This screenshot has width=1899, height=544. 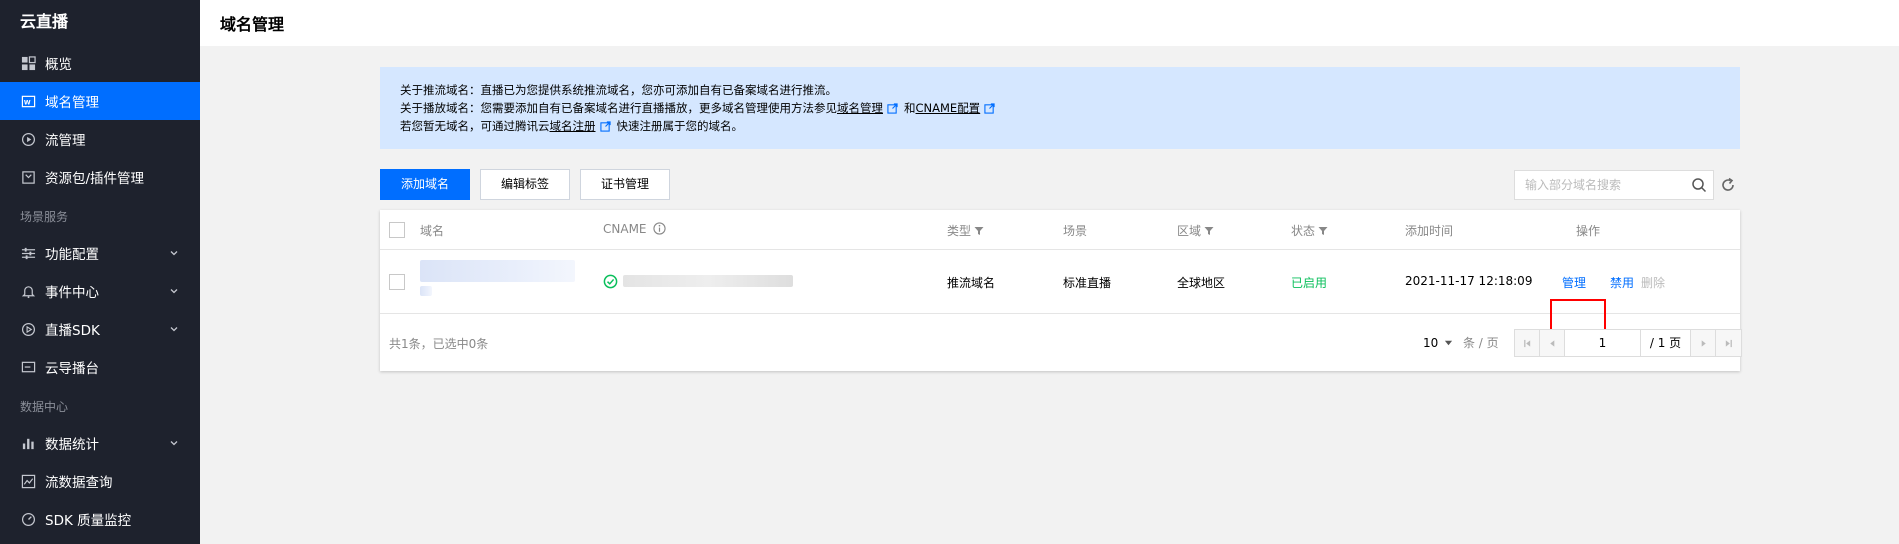 I want to click on edit-tags-button: 编辑标签, so click(x=525, y=184).